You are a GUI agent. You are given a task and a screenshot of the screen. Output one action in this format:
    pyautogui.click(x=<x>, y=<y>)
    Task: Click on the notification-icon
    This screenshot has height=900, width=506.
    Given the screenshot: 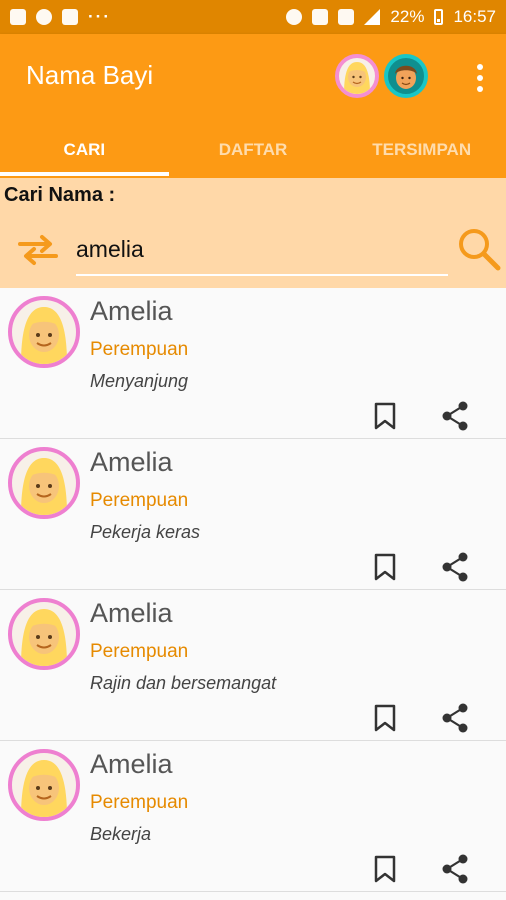 What is the action you would take?
    pyautogui.click(x=18, y=17)
    